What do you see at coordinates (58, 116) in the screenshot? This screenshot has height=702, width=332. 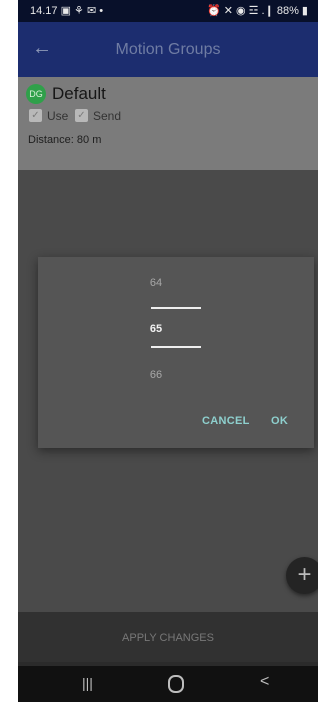 I see `use-label: Use` at bounding box center [58, 116].